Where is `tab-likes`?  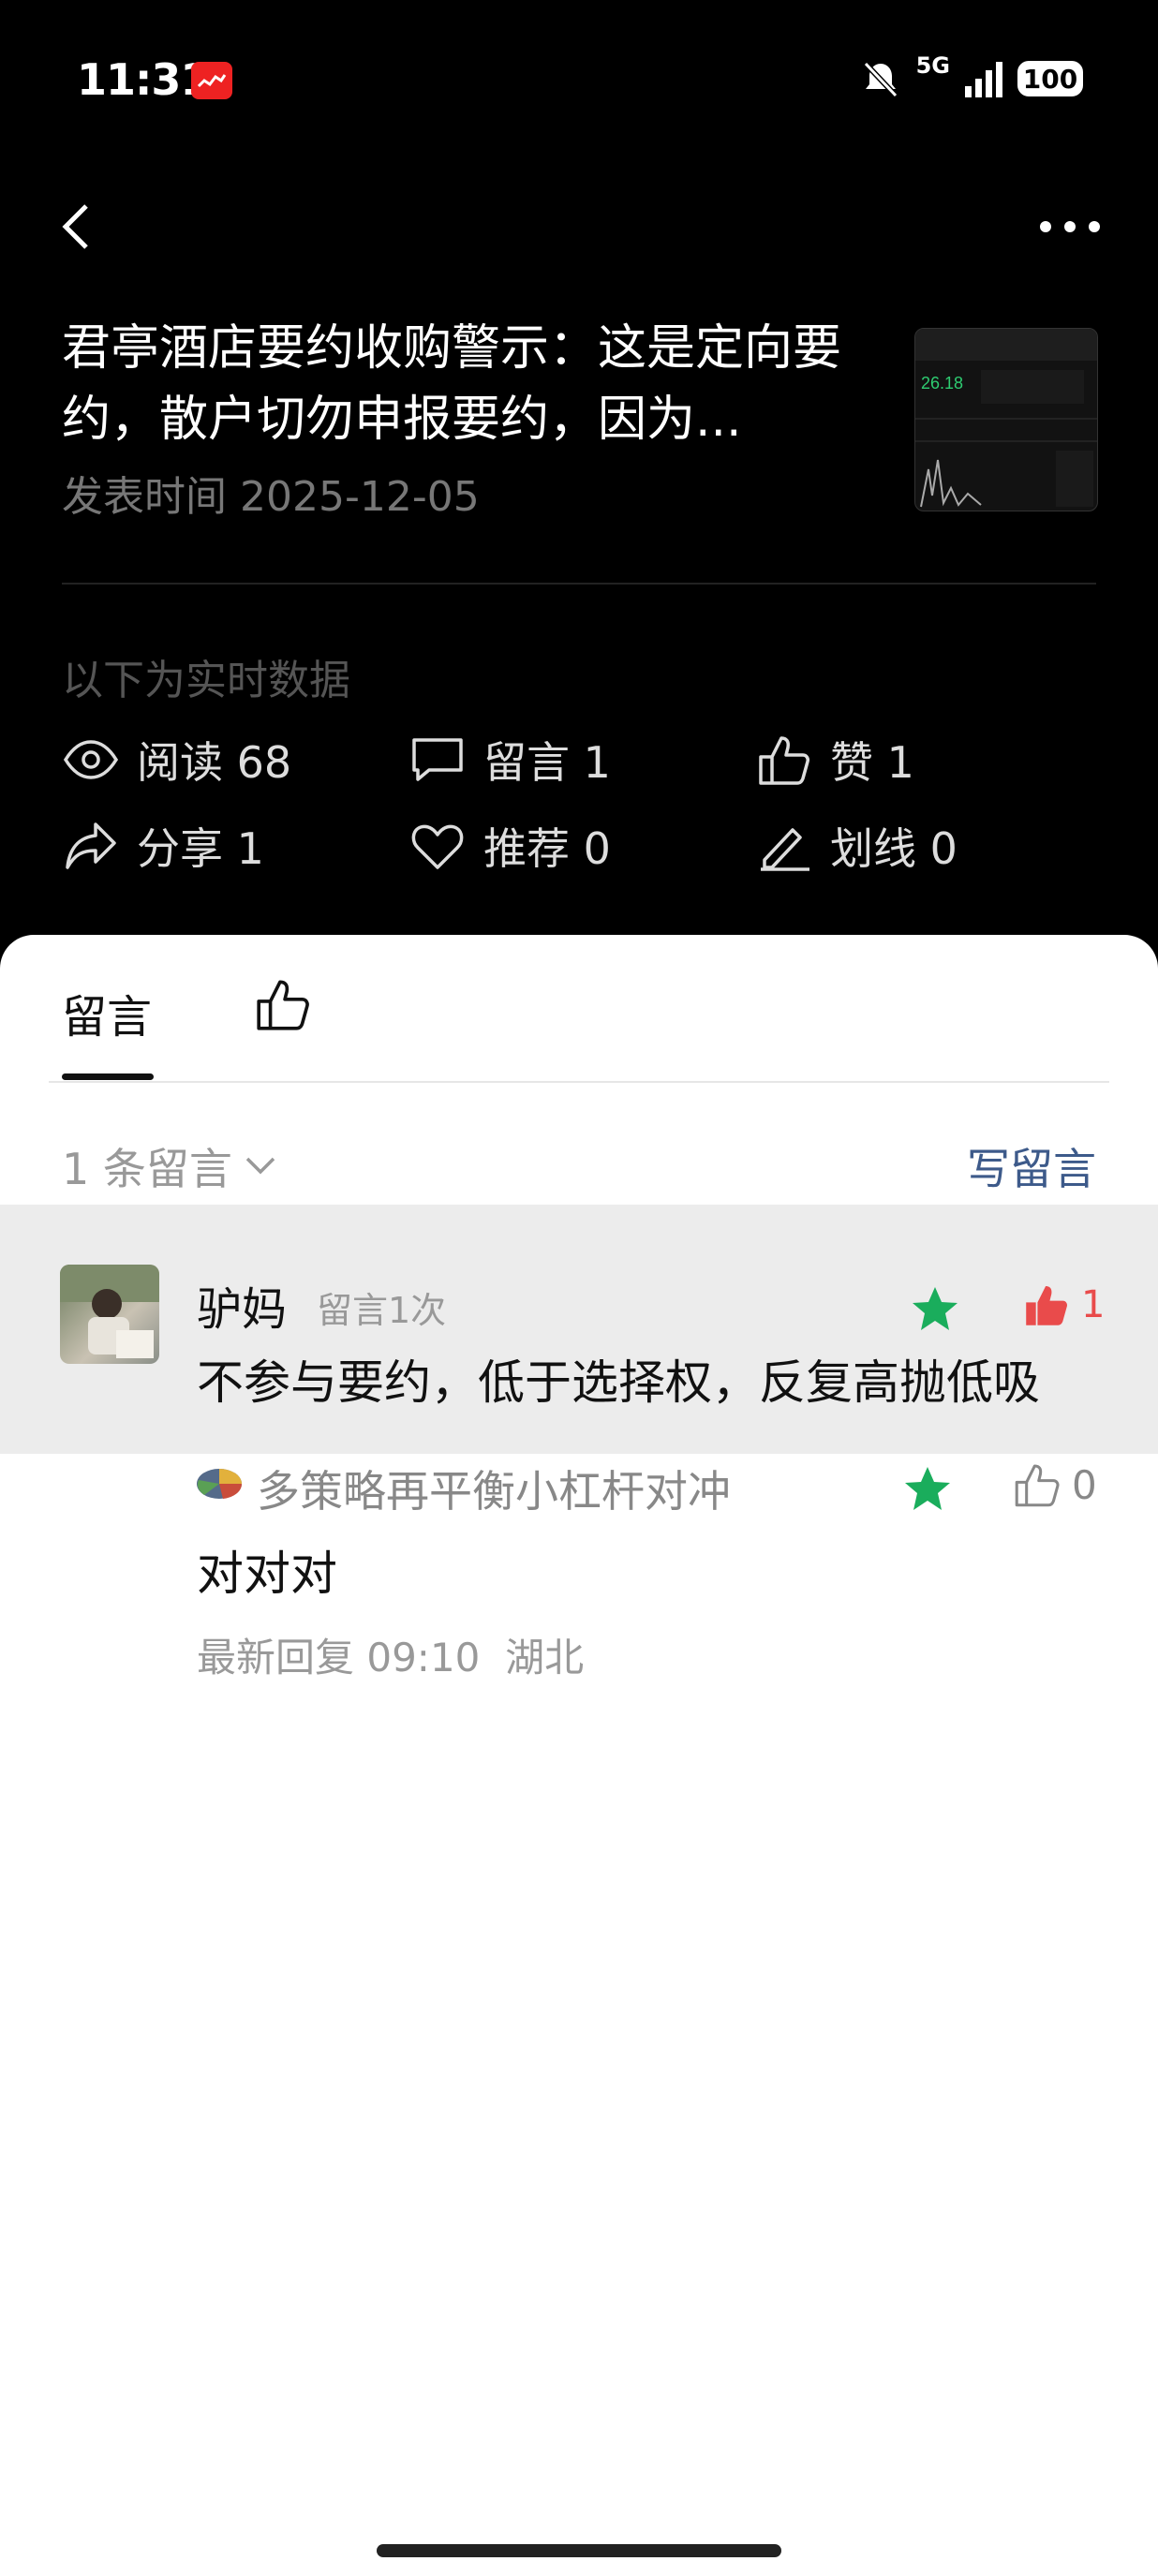
tab-likes is located at coordinates (283, 1004).